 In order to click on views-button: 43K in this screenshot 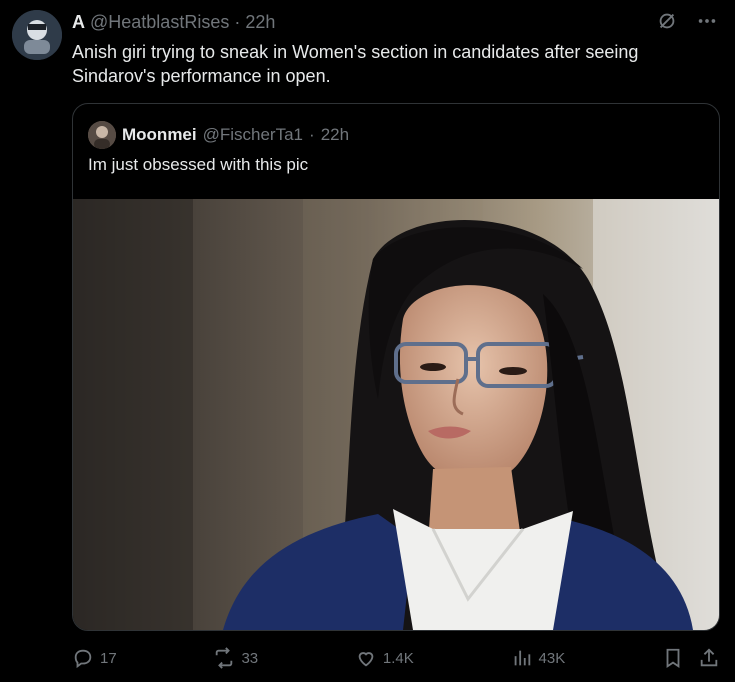, I will do `click(538, 658)`.